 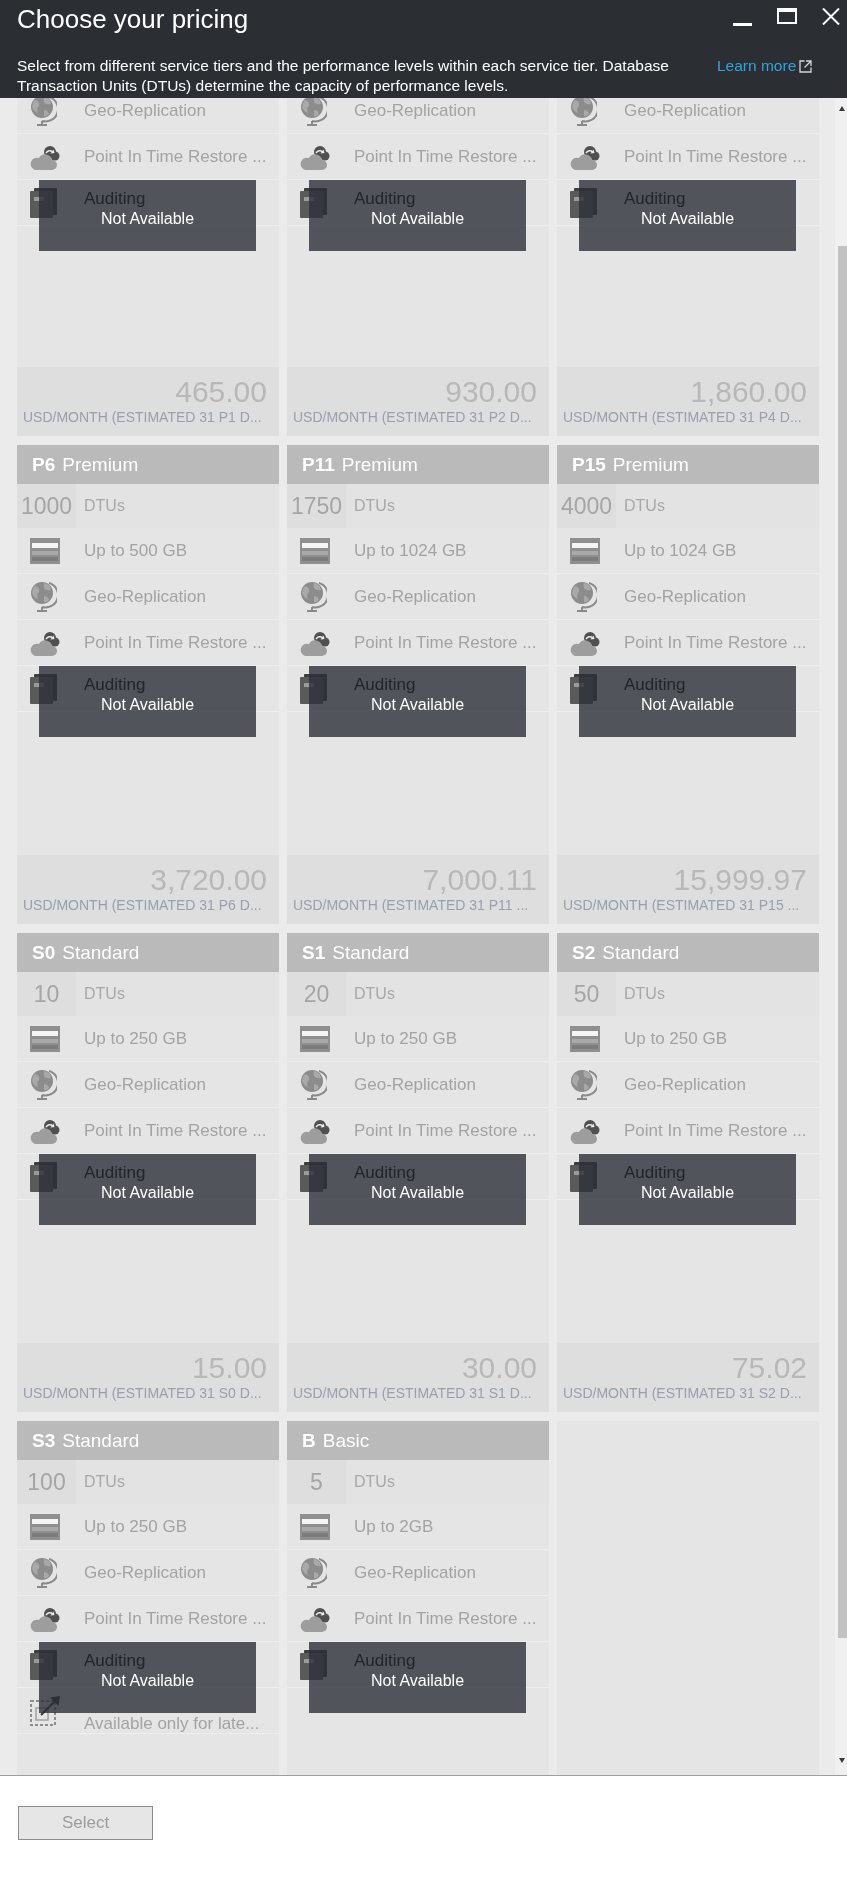 What do you see at coordinates (44, 464) in the screenshot?
I see `tier-code: P6` at bounding box center [44, 464].